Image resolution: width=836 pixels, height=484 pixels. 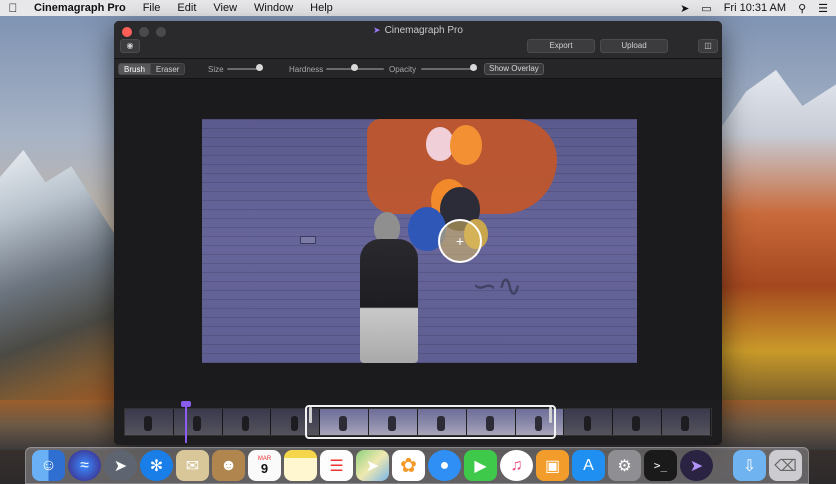 I want to click on timeline, so click(x=418, y=422).